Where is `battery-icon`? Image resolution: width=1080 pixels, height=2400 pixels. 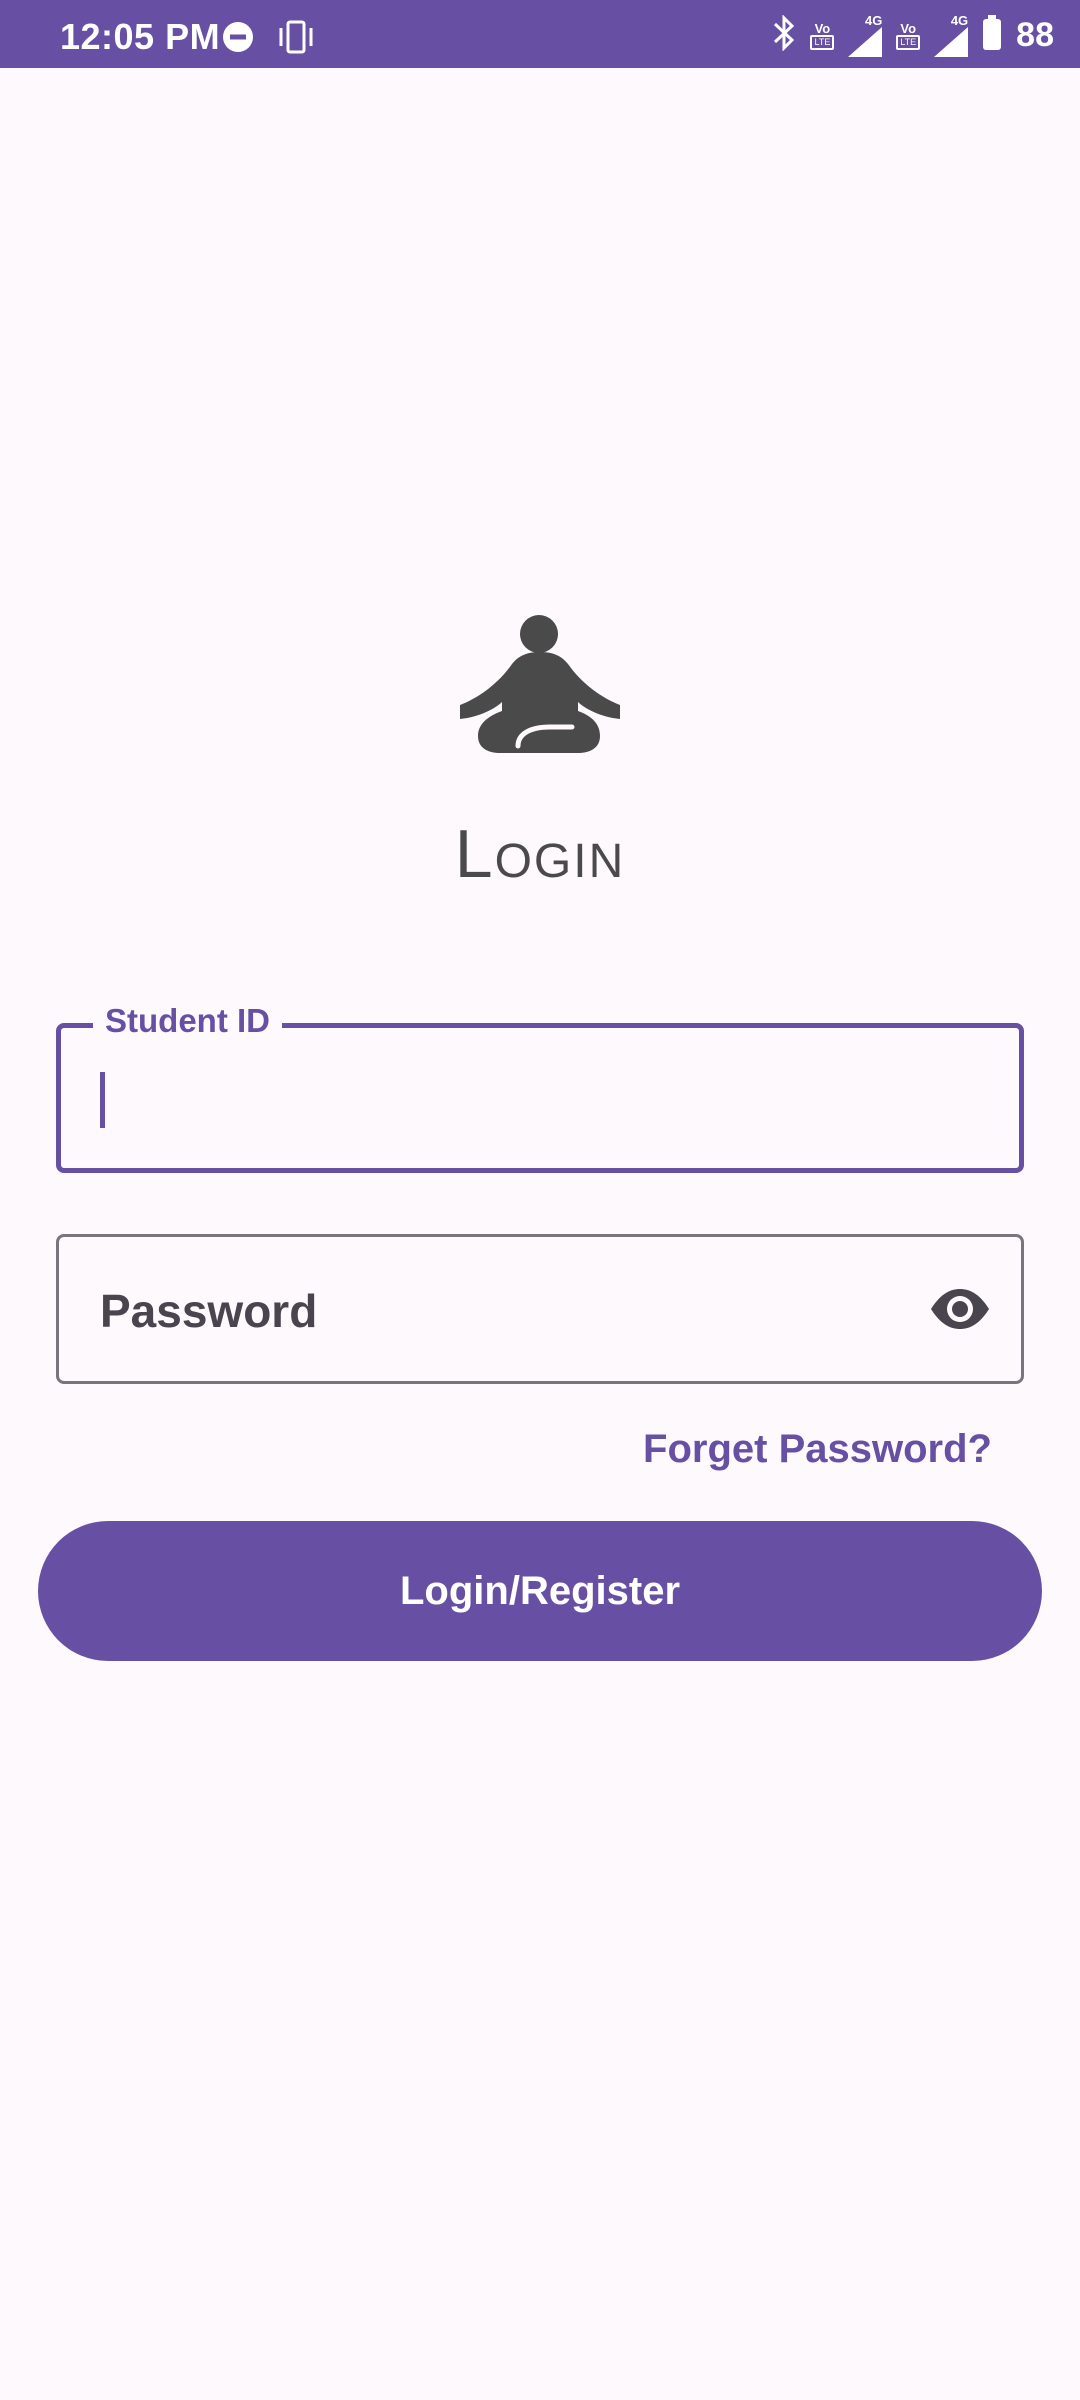 battery-icon is located at coordinates (992, 35).